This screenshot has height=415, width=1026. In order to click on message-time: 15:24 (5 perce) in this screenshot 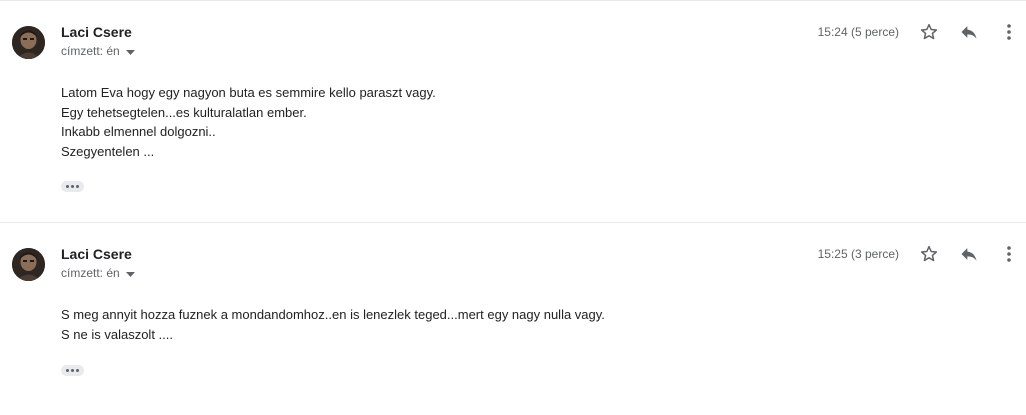, I will do `click(858, 32)`.